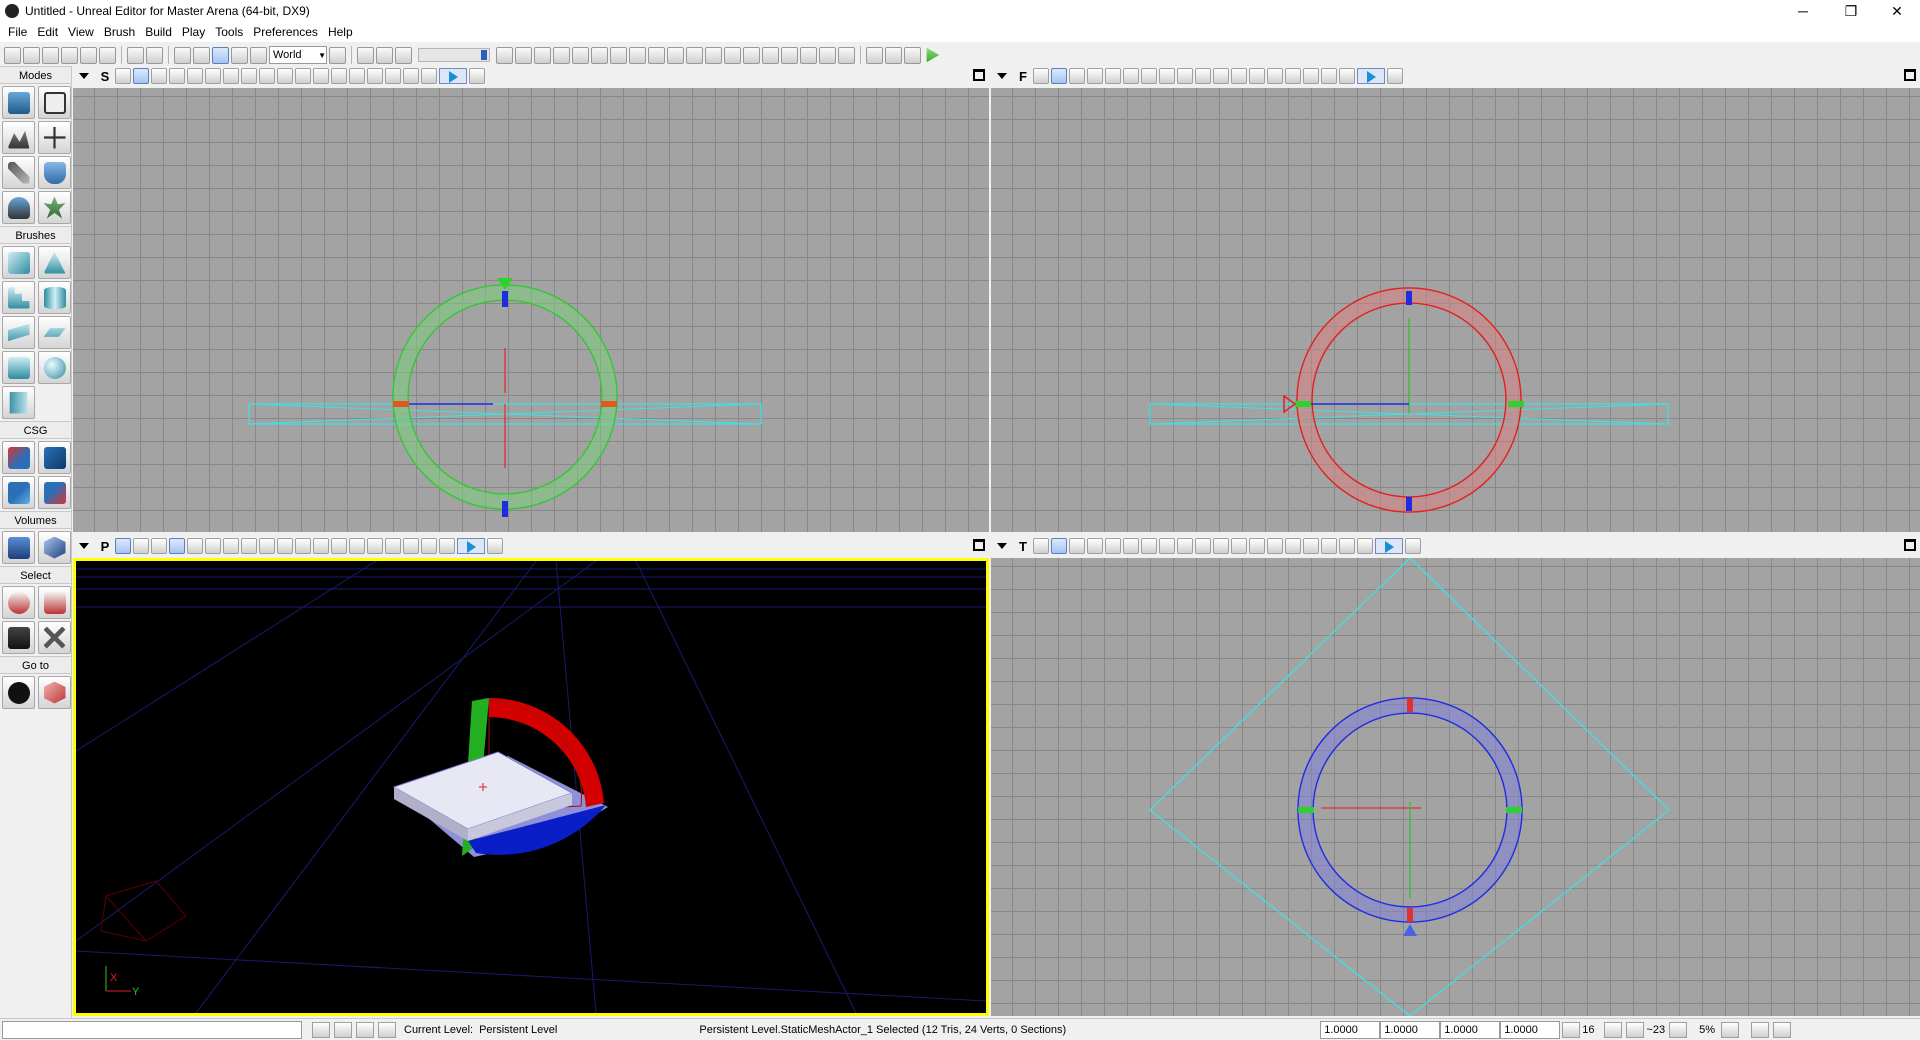 Image resolution: width=1920 pixels, height=1040 pixels. What do you see at coordinates (18, 332) in the screenshot?
I see `linear-stairs-button` at bounding box center [18, 332].